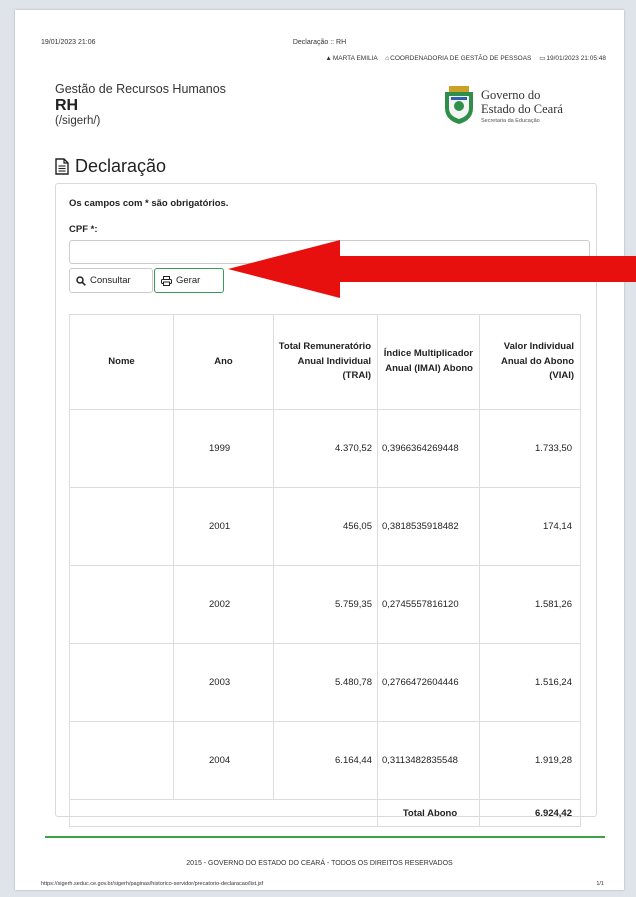 The height and width of the screenshot is (897, 636). Describe the element at coordinates (223, 604) in the screenshot. I see `cell-ano: 2002` at that location.